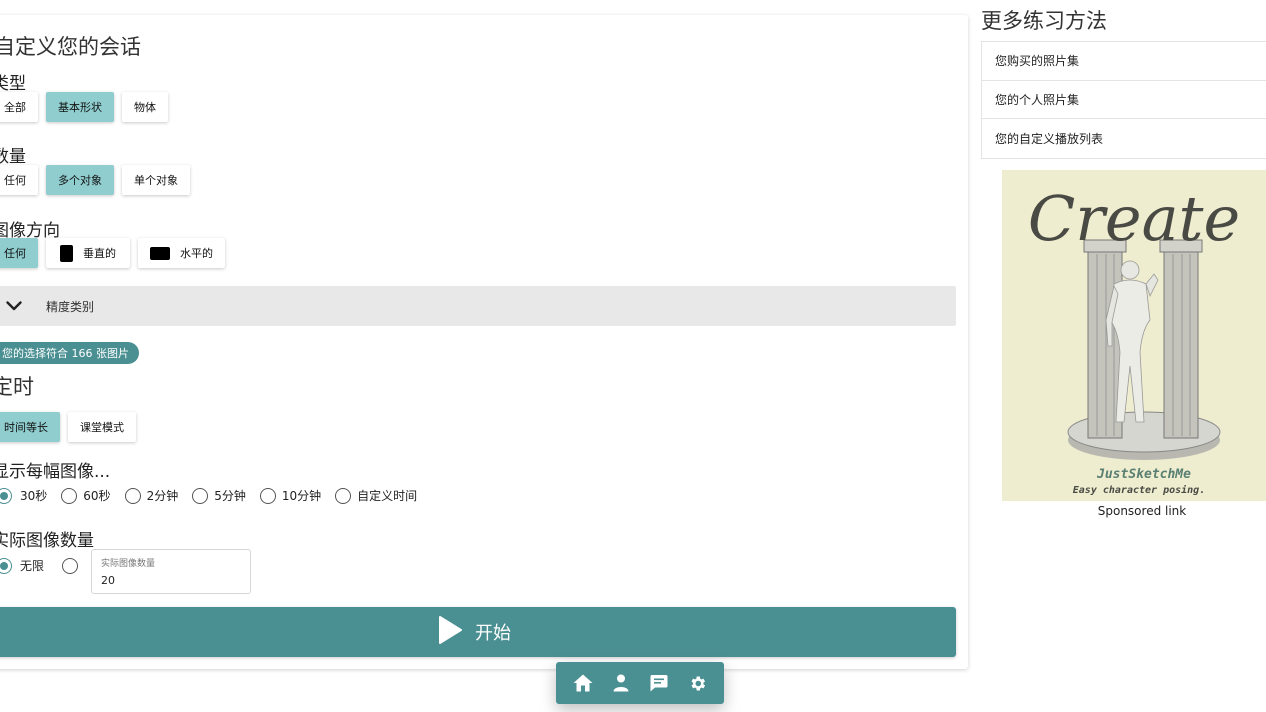 The height and width of the screenshot is (712, 1266). I want to click on image-count-heading: 实际图像数量, so click(47, 541).